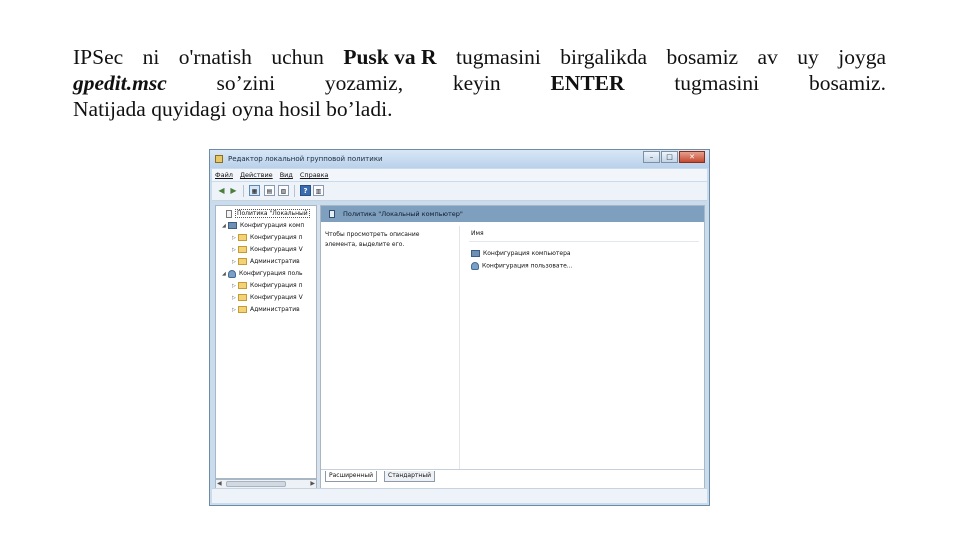 The width and height of the screenshot is (961, 540). I want to click on properties-icon: ▤, so click(269, 190).